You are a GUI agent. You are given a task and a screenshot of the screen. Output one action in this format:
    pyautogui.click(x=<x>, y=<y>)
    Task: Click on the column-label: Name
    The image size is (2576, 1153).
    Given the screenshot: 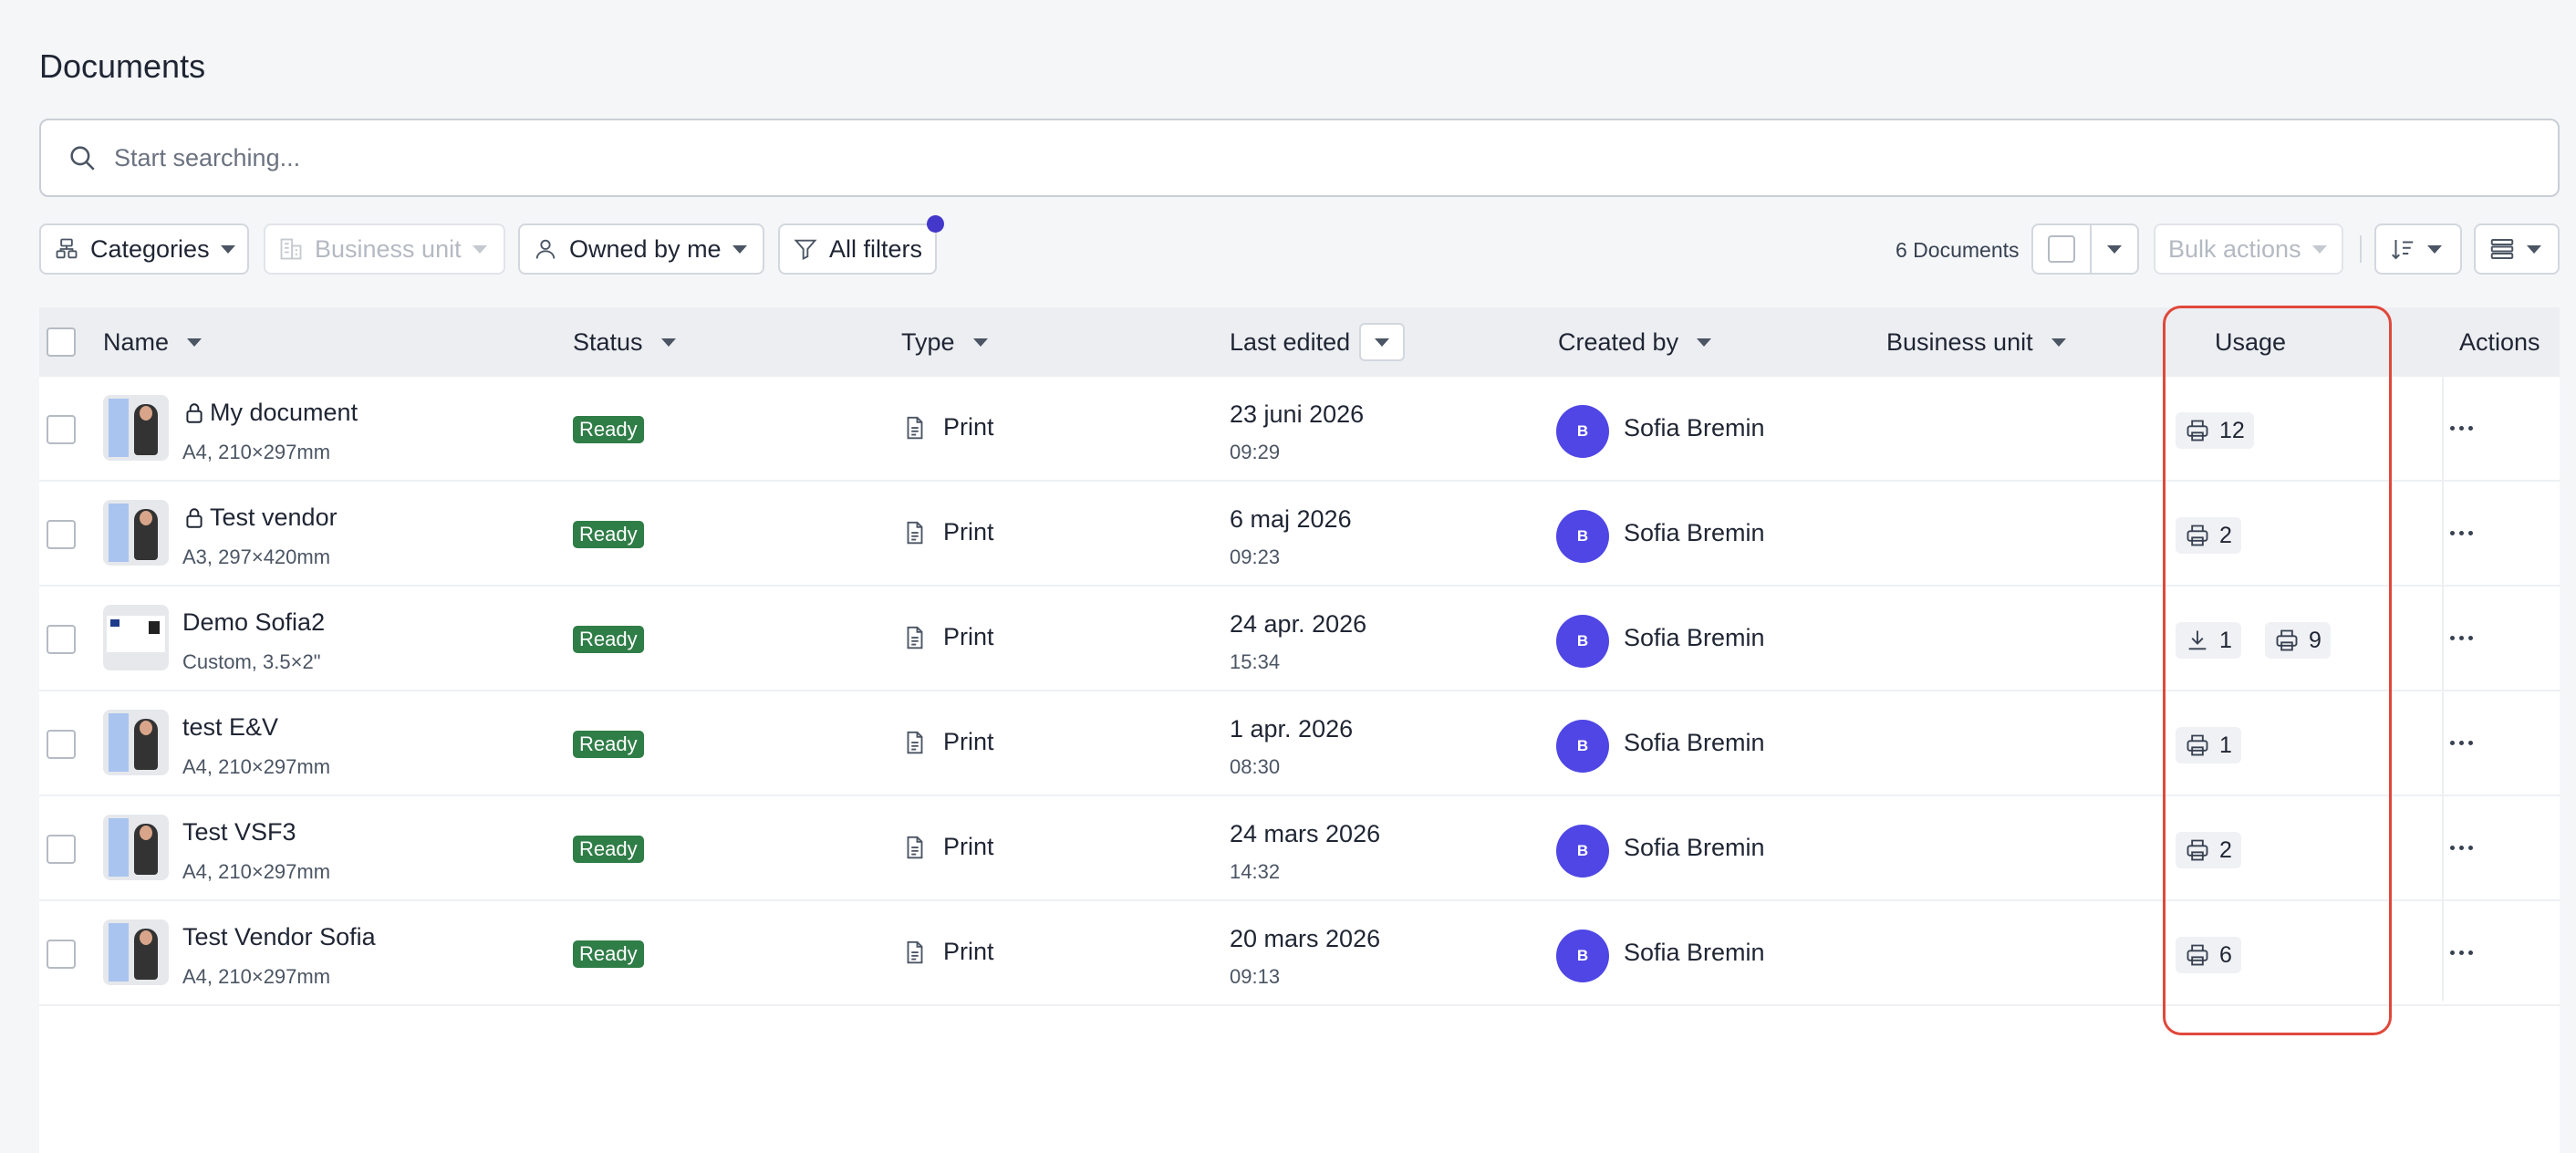 What is the action you would take?
    pyautogui.click(x=136, y=341)
    